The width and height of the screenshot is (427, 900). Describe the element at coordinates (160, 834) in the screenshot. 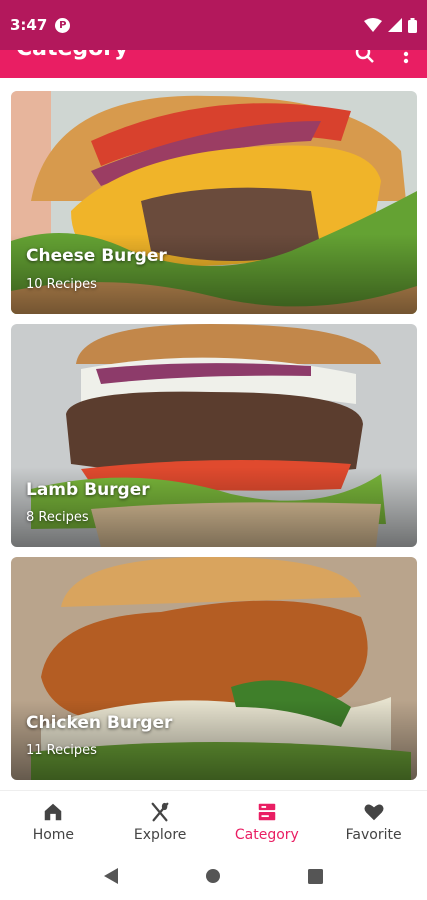

I see `nav-label: Explore` at that location.